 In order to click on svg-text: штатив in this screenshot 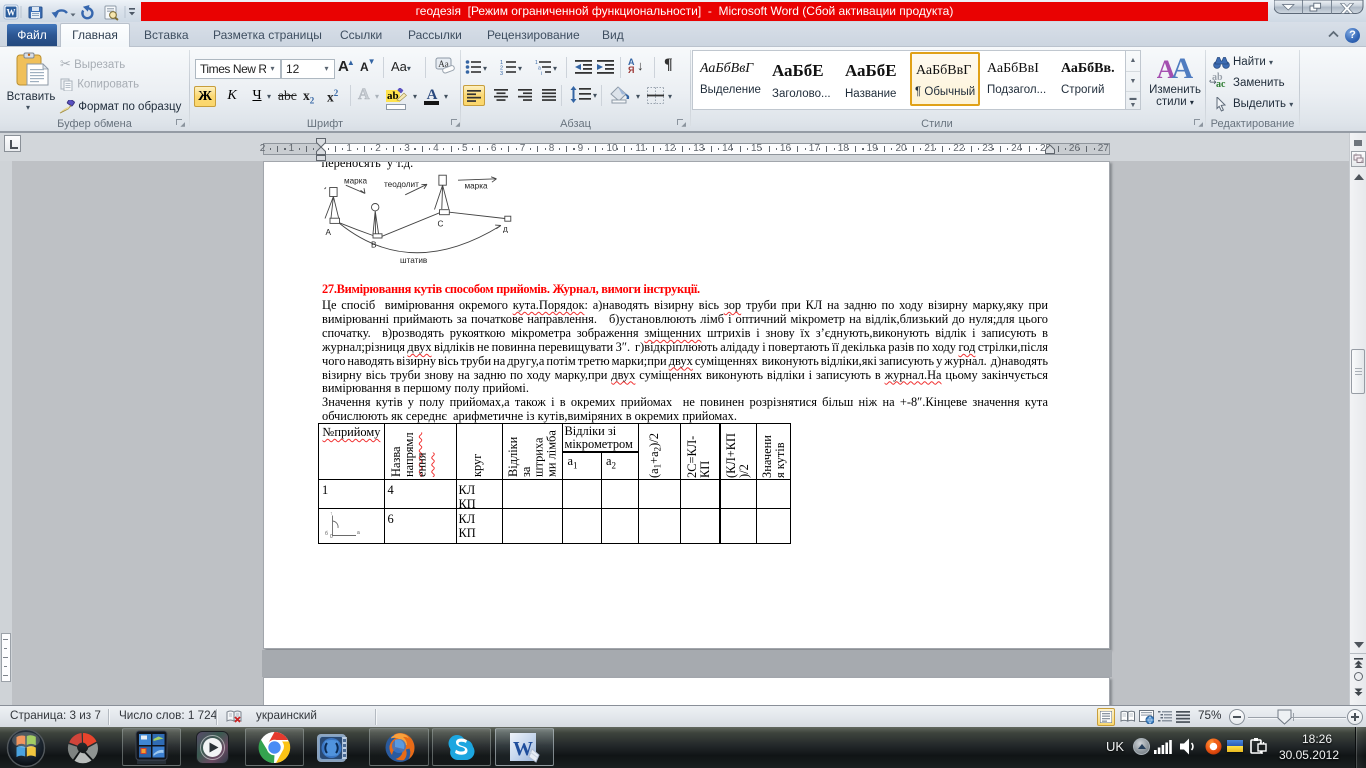, I will do `click(413, 260)`.